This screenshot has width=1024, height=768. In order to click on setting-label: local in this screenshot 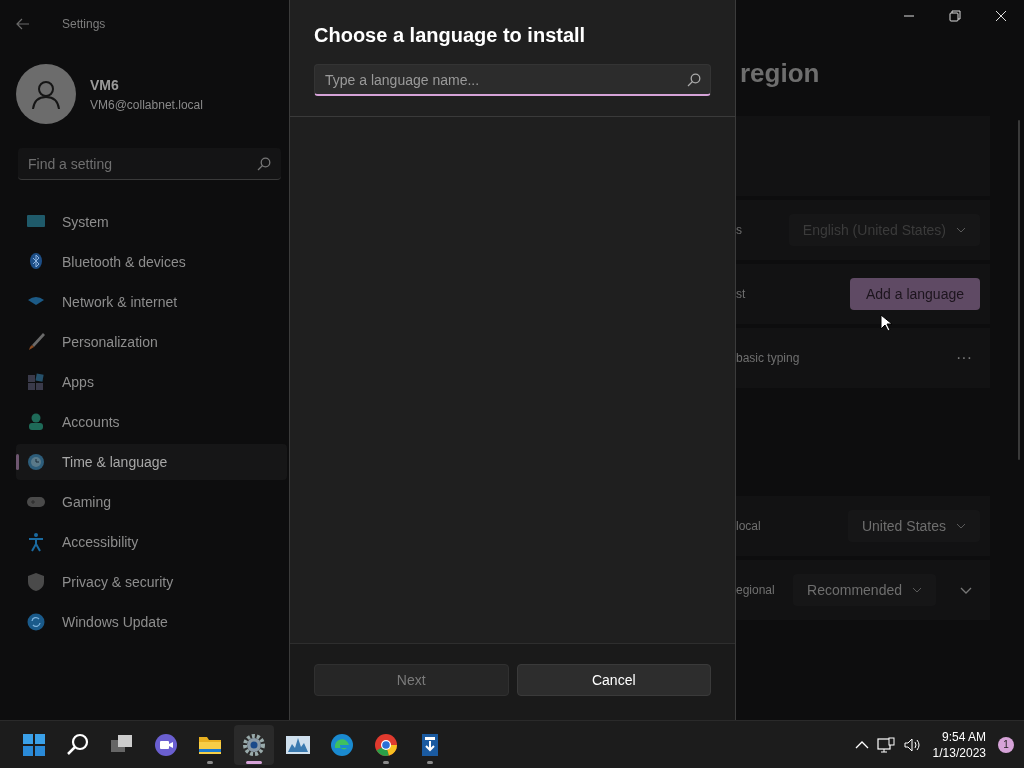, I will do `click(748, 526)`.